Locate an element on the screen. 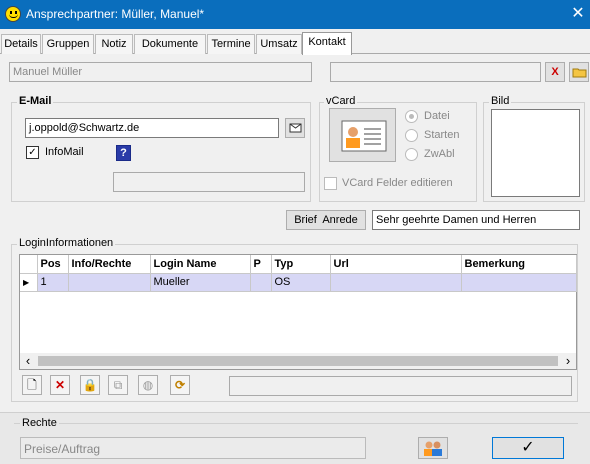  row-current-marker-icon: ▶ is located at coordinates (29, 282).